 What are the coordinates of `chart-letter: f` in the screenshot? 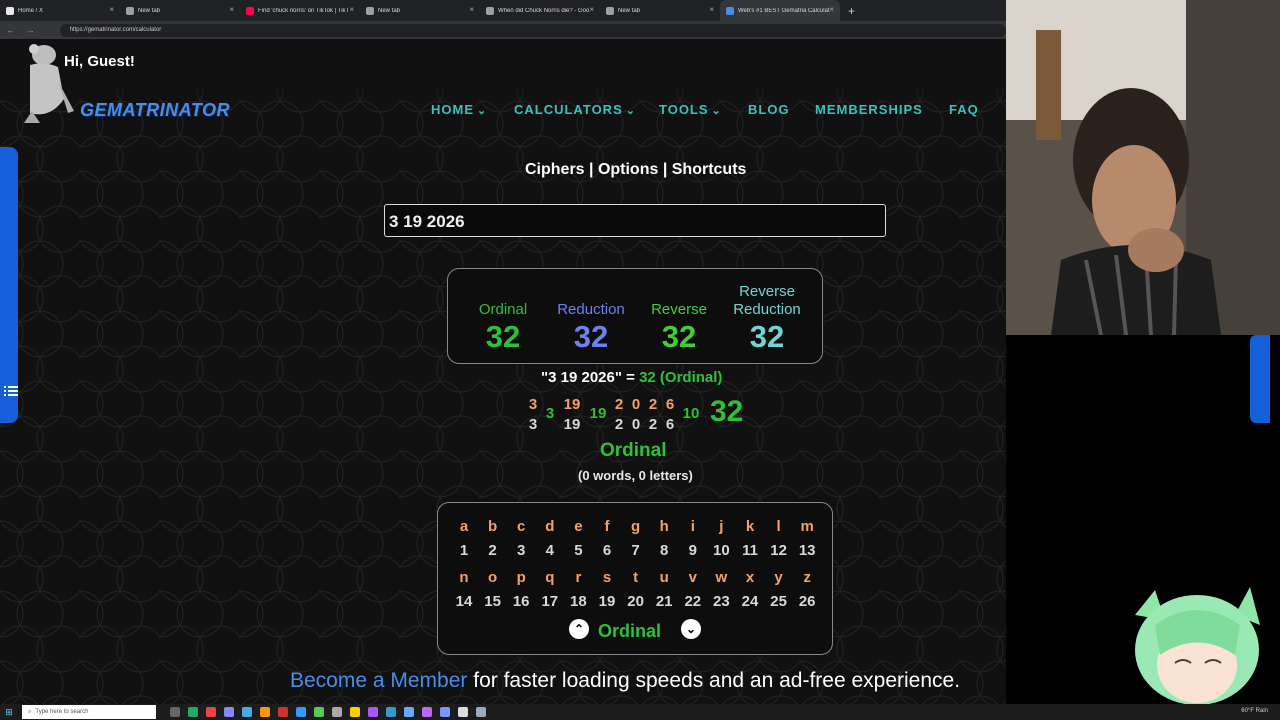 It's located at (607, 526).